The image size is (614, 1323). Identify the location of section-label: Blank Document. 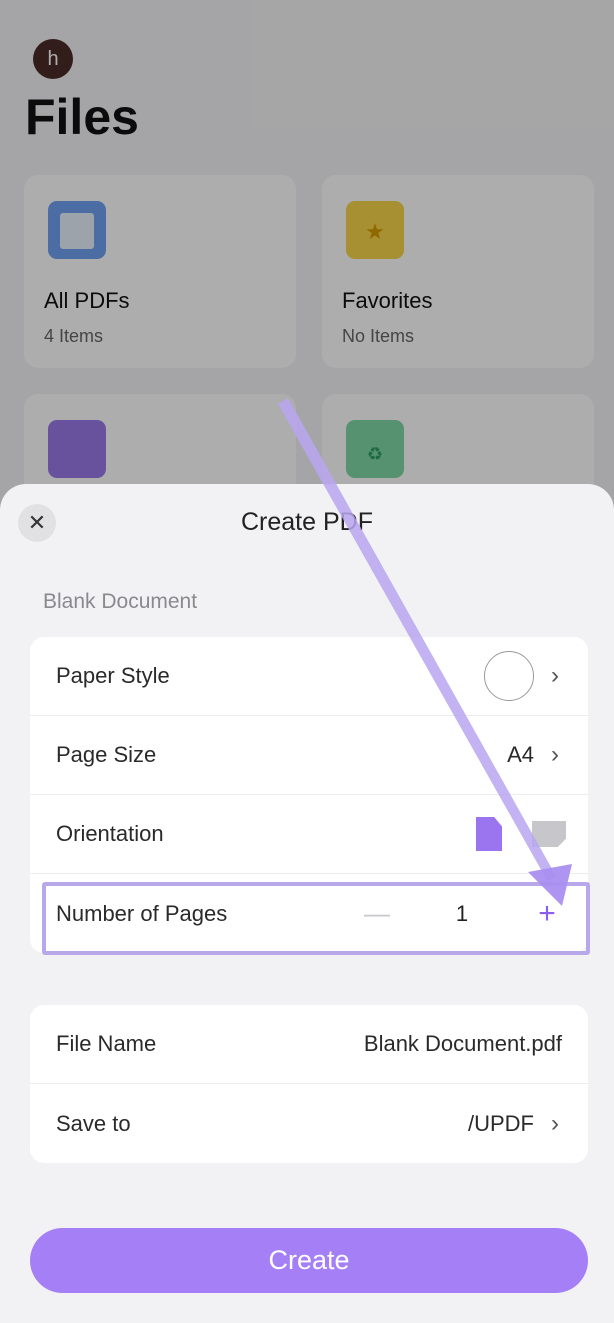
(120, 601).